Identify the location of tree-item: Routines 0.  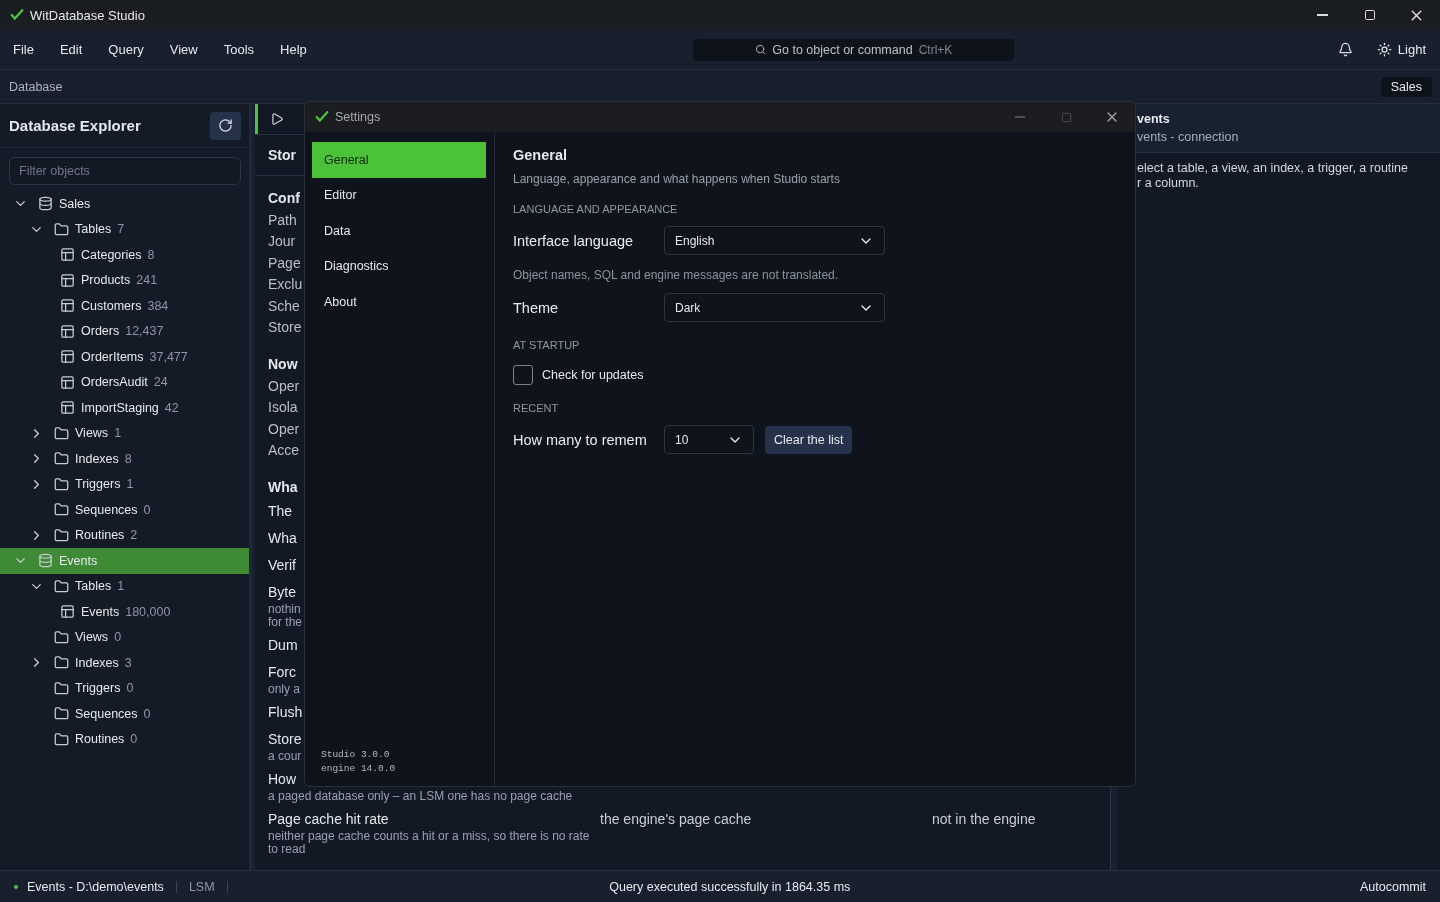
(124, 739).